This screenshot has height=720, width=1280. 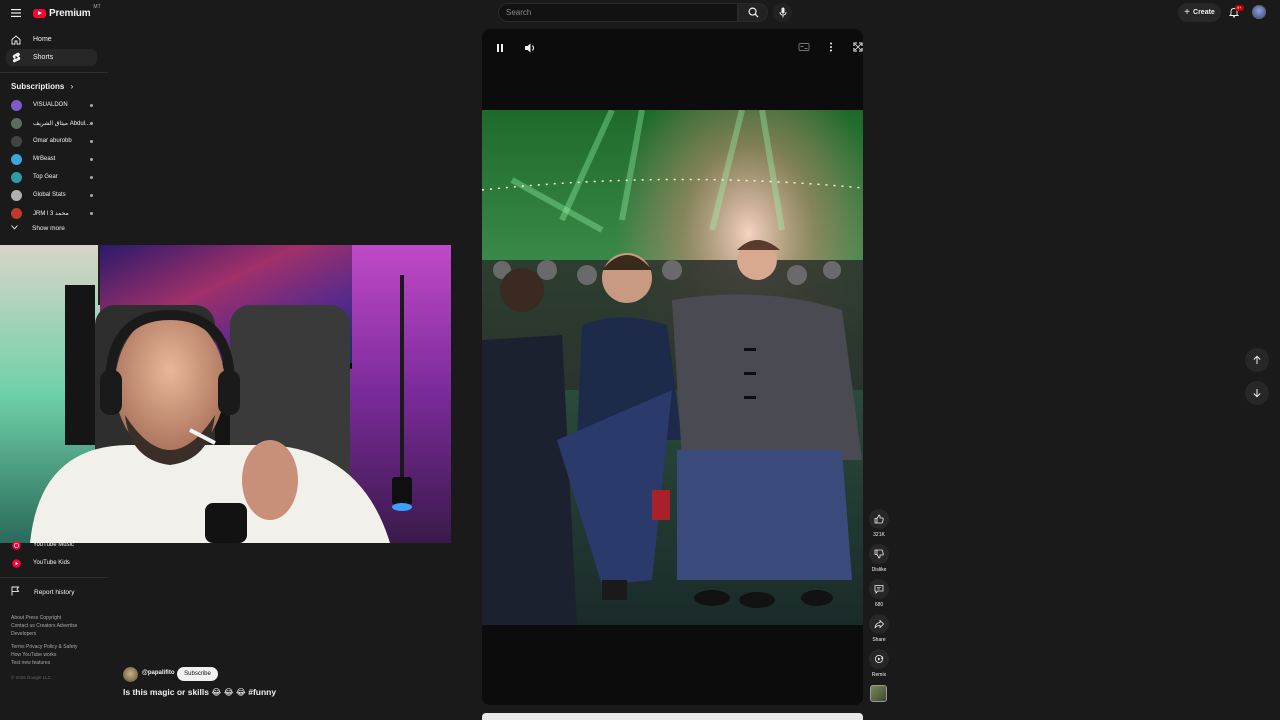 What do you see at coordinates (804, 49) in the screenshot?
I see `captions-button` at bounding box center [804, 49].